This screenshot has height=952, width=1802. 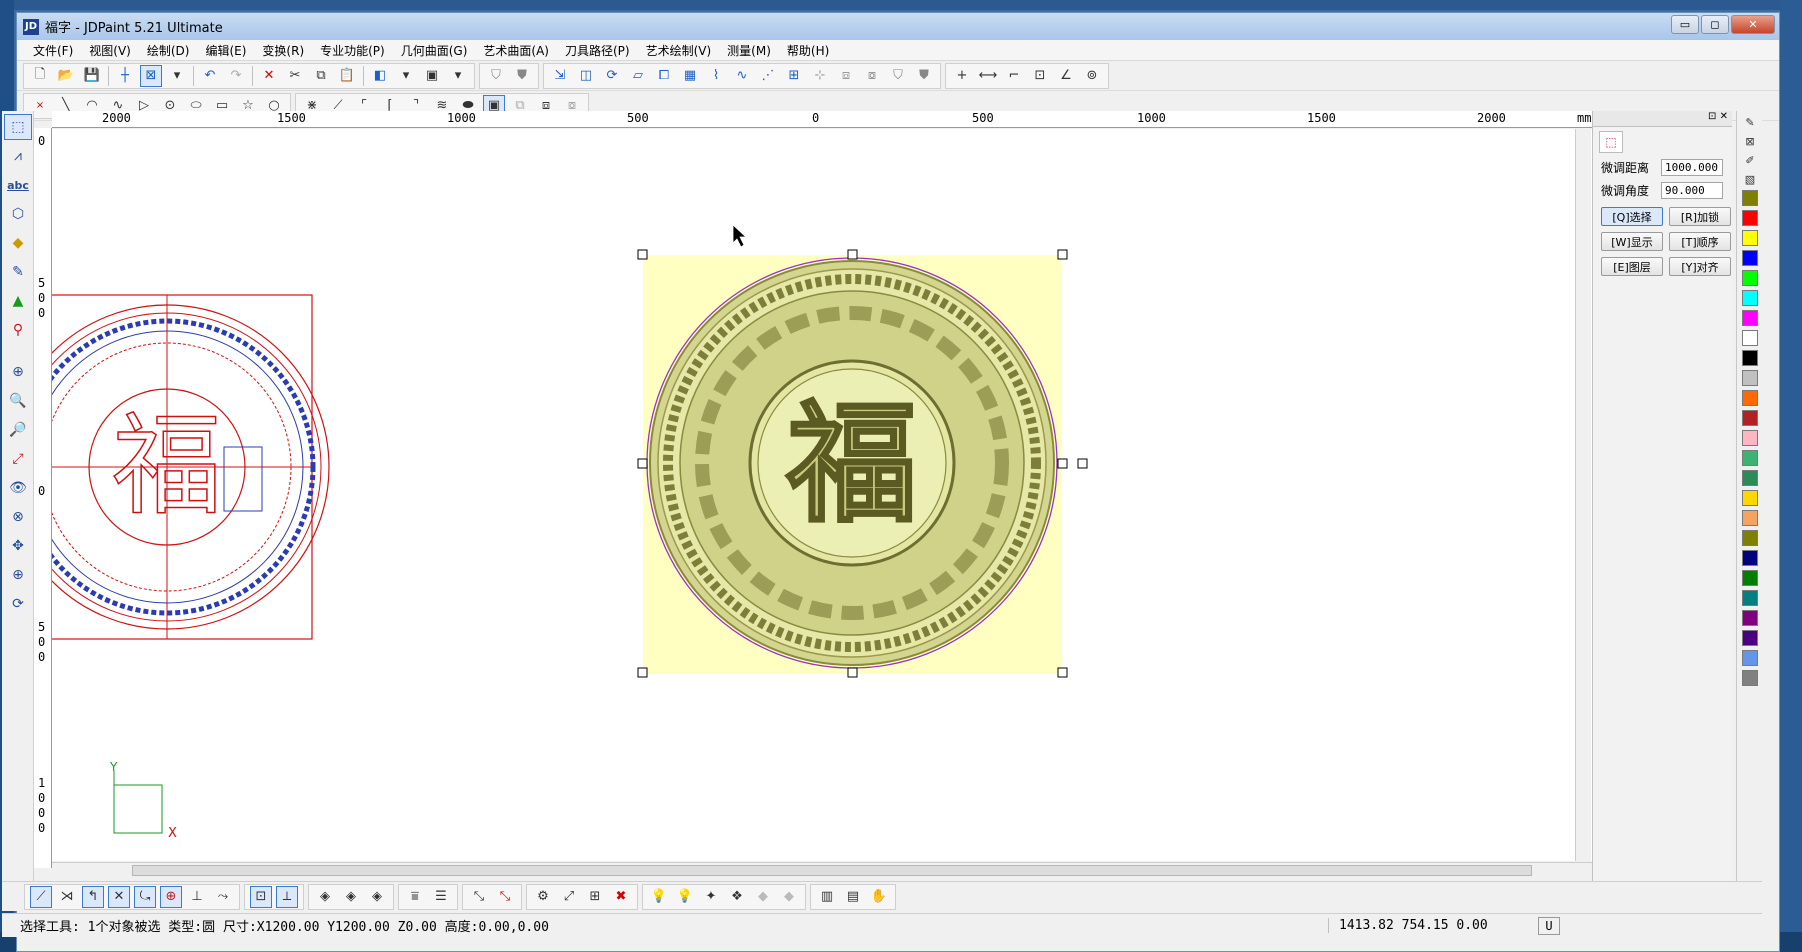 What do you see at coordinates (18, 488) in the screenshot?
I see `eye-icon: 👁` at bounding box center [18, 488].